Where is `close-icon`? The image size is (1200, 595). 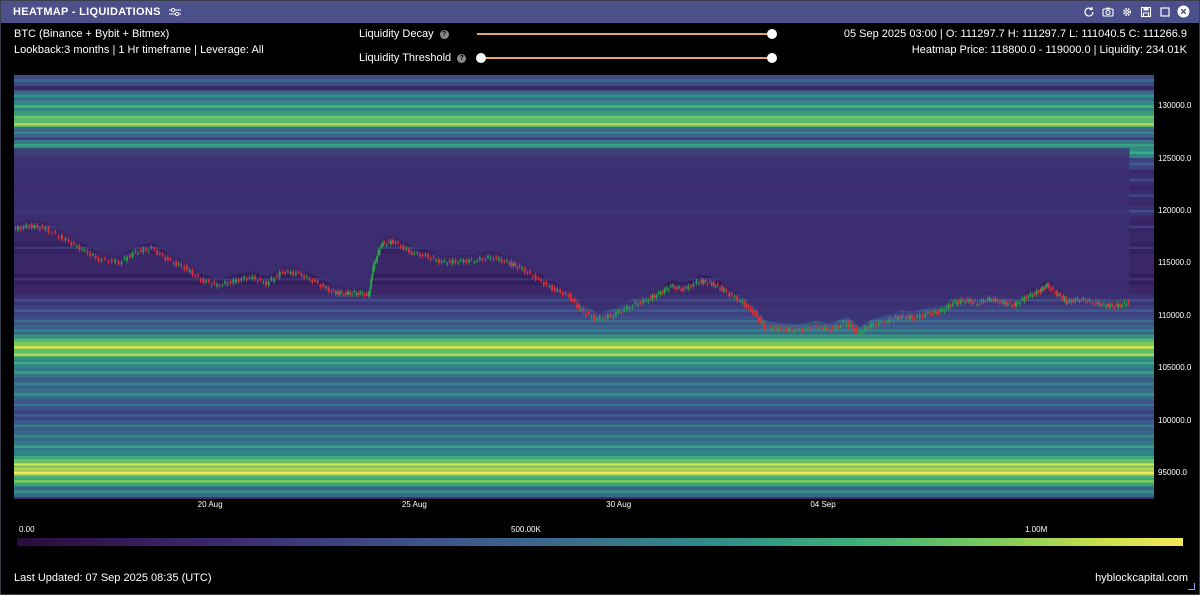 close-icon is located at coordinates (1183, 11).